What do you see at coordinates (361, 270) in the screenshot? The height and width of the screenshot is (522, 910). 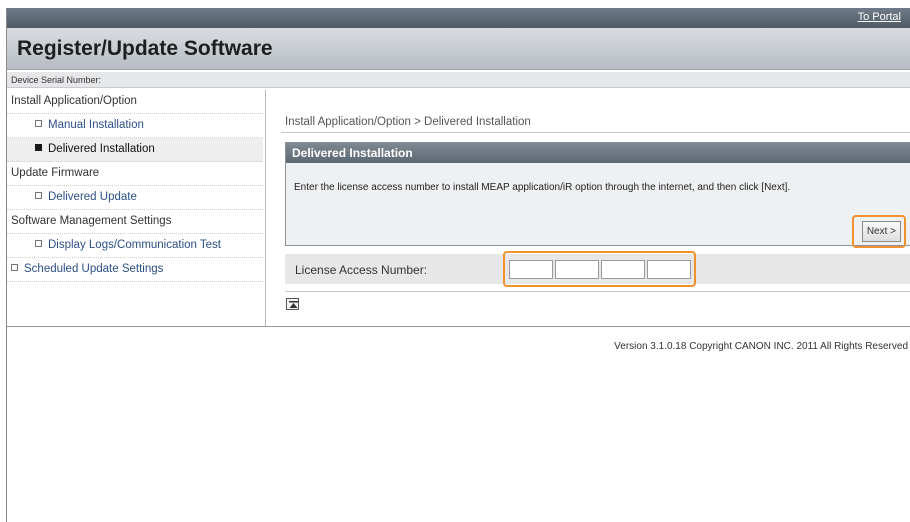 I see `license-access-label: License Access Number:` at bounding box center [361, 270].